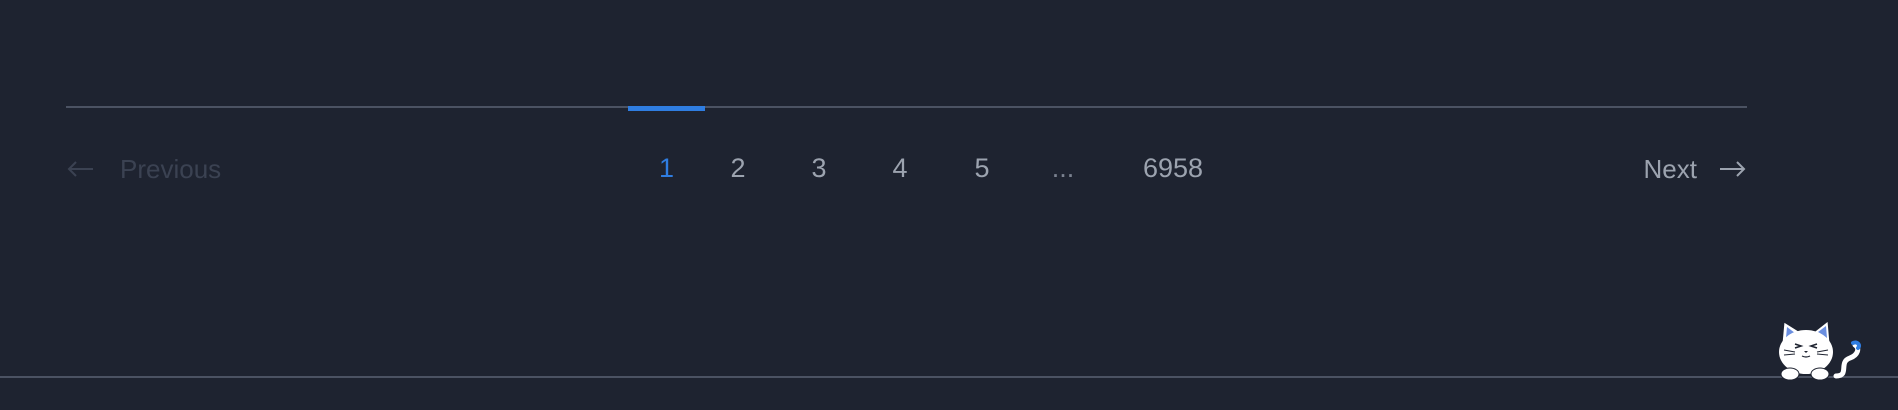 This screenshot has height=410, width=1898. Describe the element at coordinates (1733, 169) in the screenshot. I see `arrow-right-icon` at that location.